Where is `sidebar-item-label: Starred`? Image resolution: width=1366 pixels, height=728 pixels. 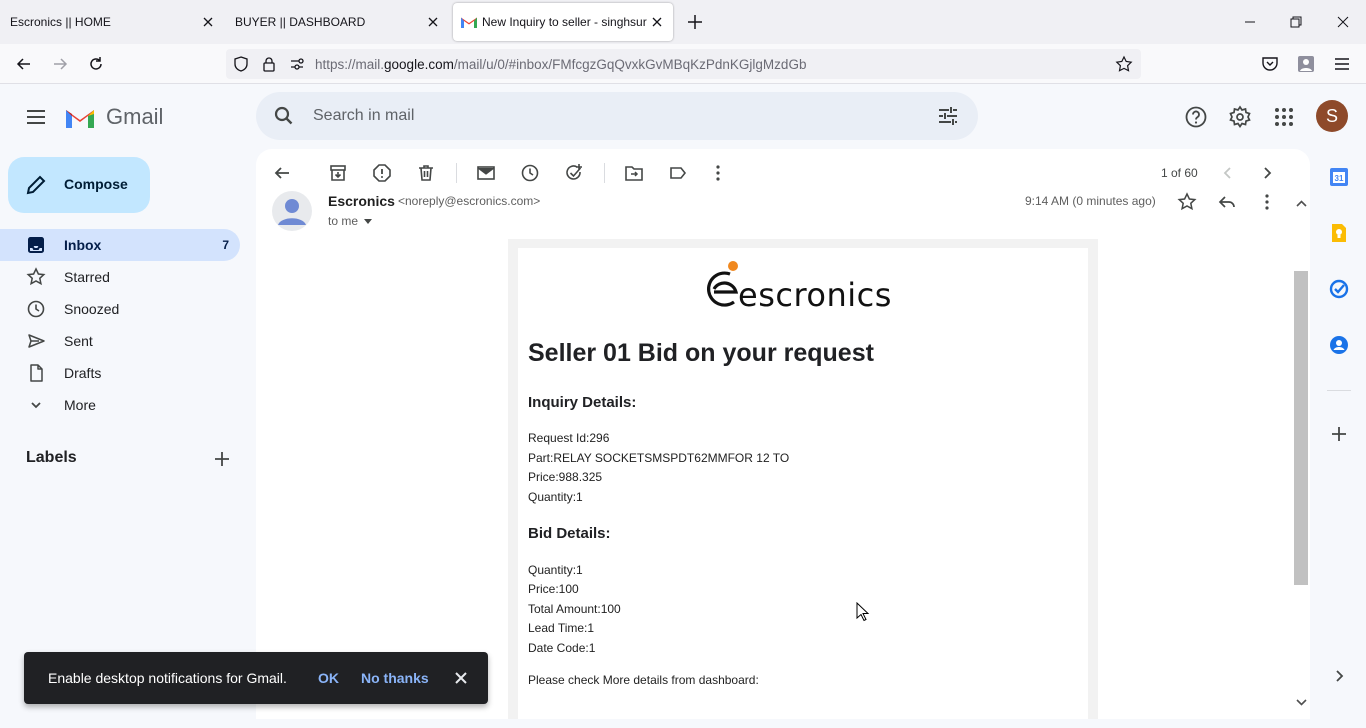
sidebar-item-label: Starred is located at coordinates (87, 277).